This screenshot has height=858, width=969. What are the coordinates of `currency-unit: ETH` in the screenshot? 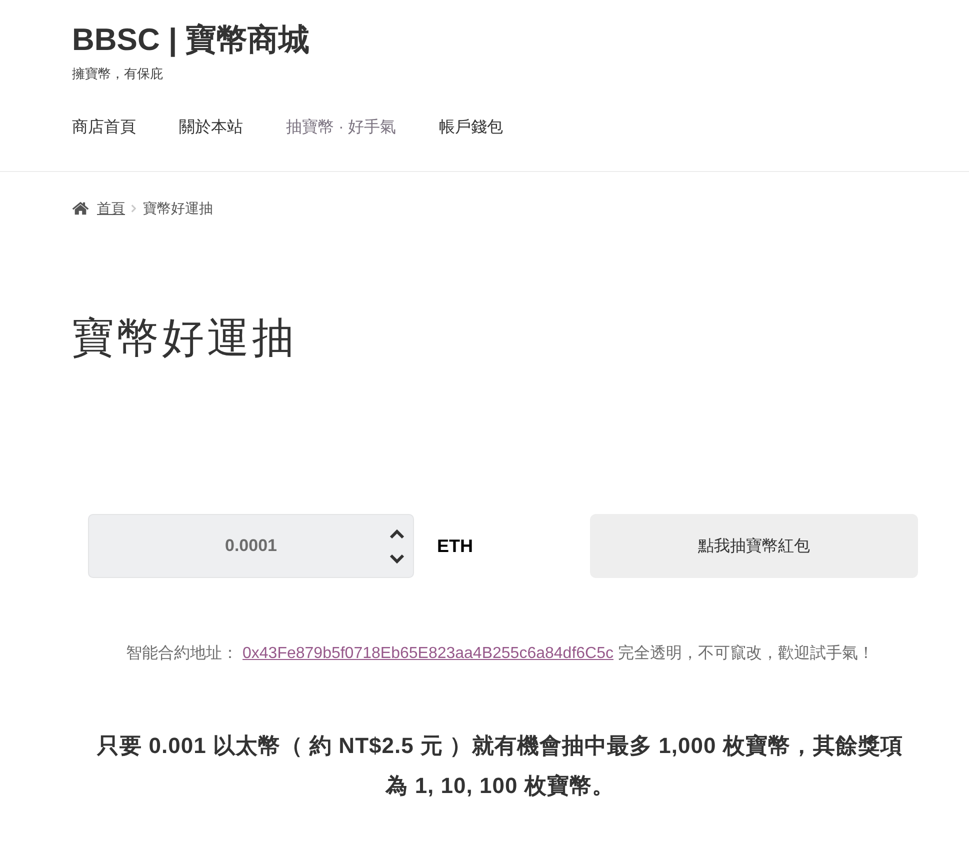 It's located at (455, 546).